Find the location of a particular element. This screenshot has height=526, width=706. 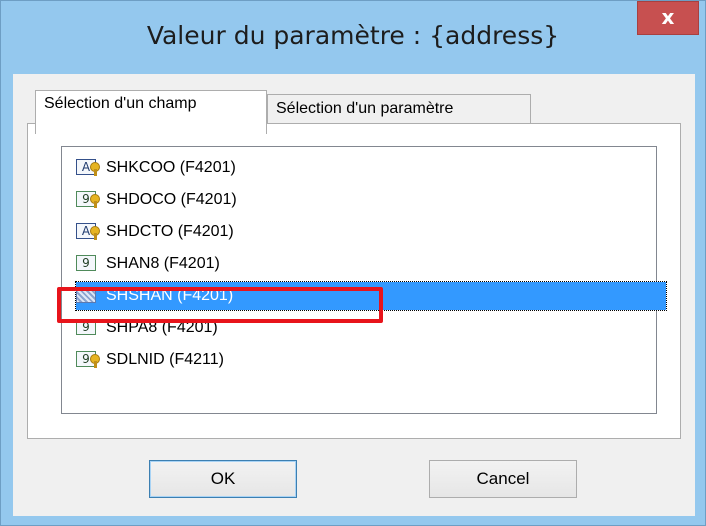

list-item-label: SDLNID (F4211) is located at coordinates (165, 359).